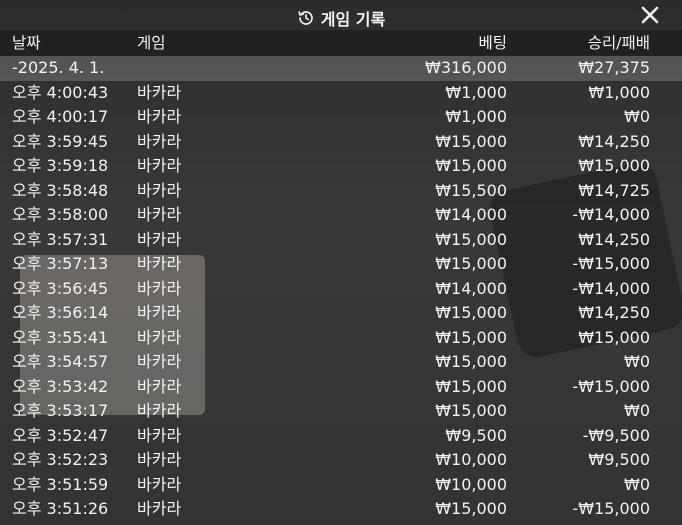 This screenshot has height=525, width=682. I want to click on row-result: ₩14,725, so click(614, 190).